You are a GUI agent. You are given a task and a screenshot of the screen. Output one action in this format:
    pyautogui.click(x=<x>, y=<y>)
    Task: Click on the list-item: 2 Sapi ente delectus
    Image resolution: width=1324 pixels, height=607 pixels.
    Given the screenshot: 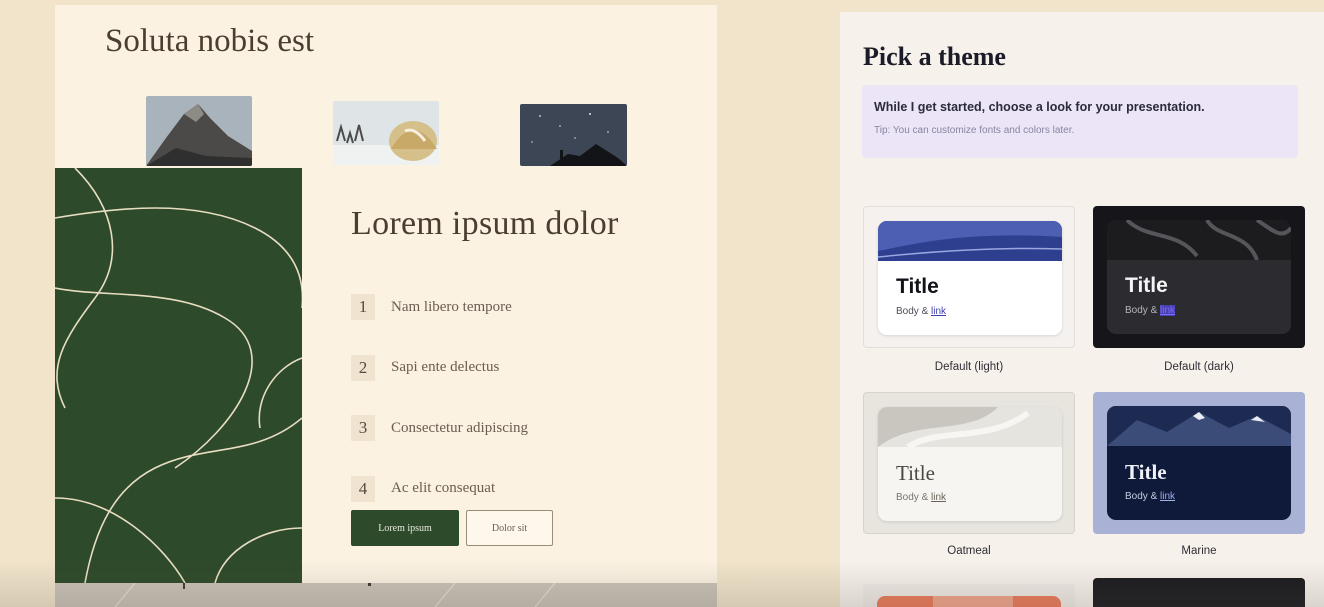 What is the action you would take?
    pyautogui.click(x=439, y=368)
    